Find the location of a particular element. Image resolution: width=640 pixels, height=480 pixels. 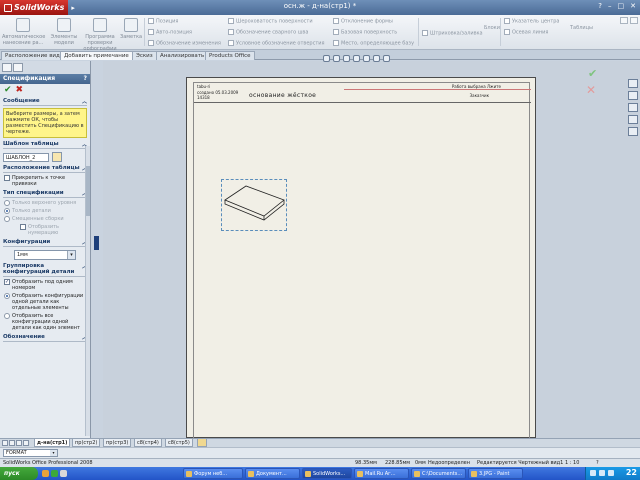

config-section-title: Конфигурации︿ is located at coordinates (45, 243).